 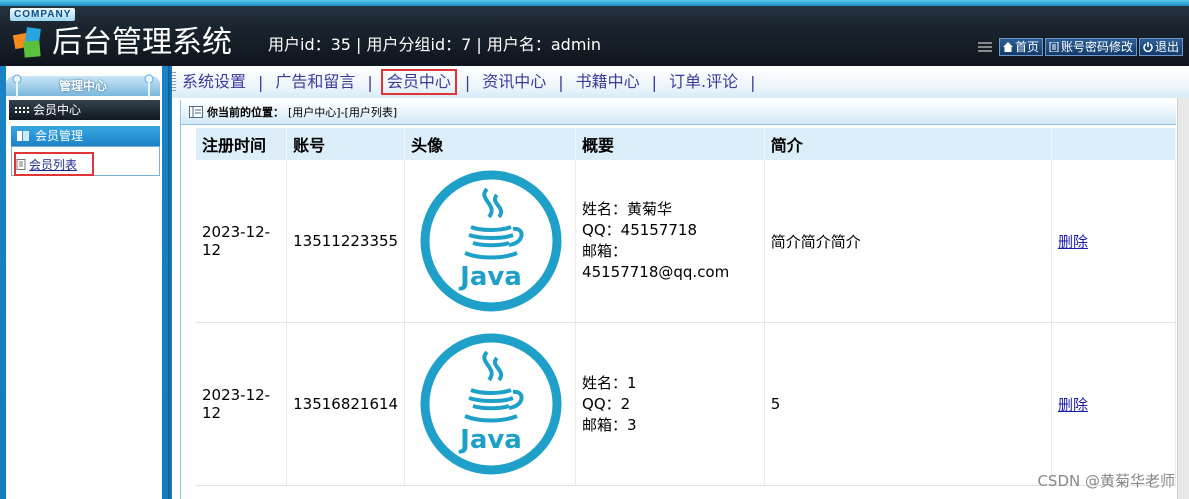 I want to click on tab-orders-comments: 订单.评论, so click(x=703, y=82).